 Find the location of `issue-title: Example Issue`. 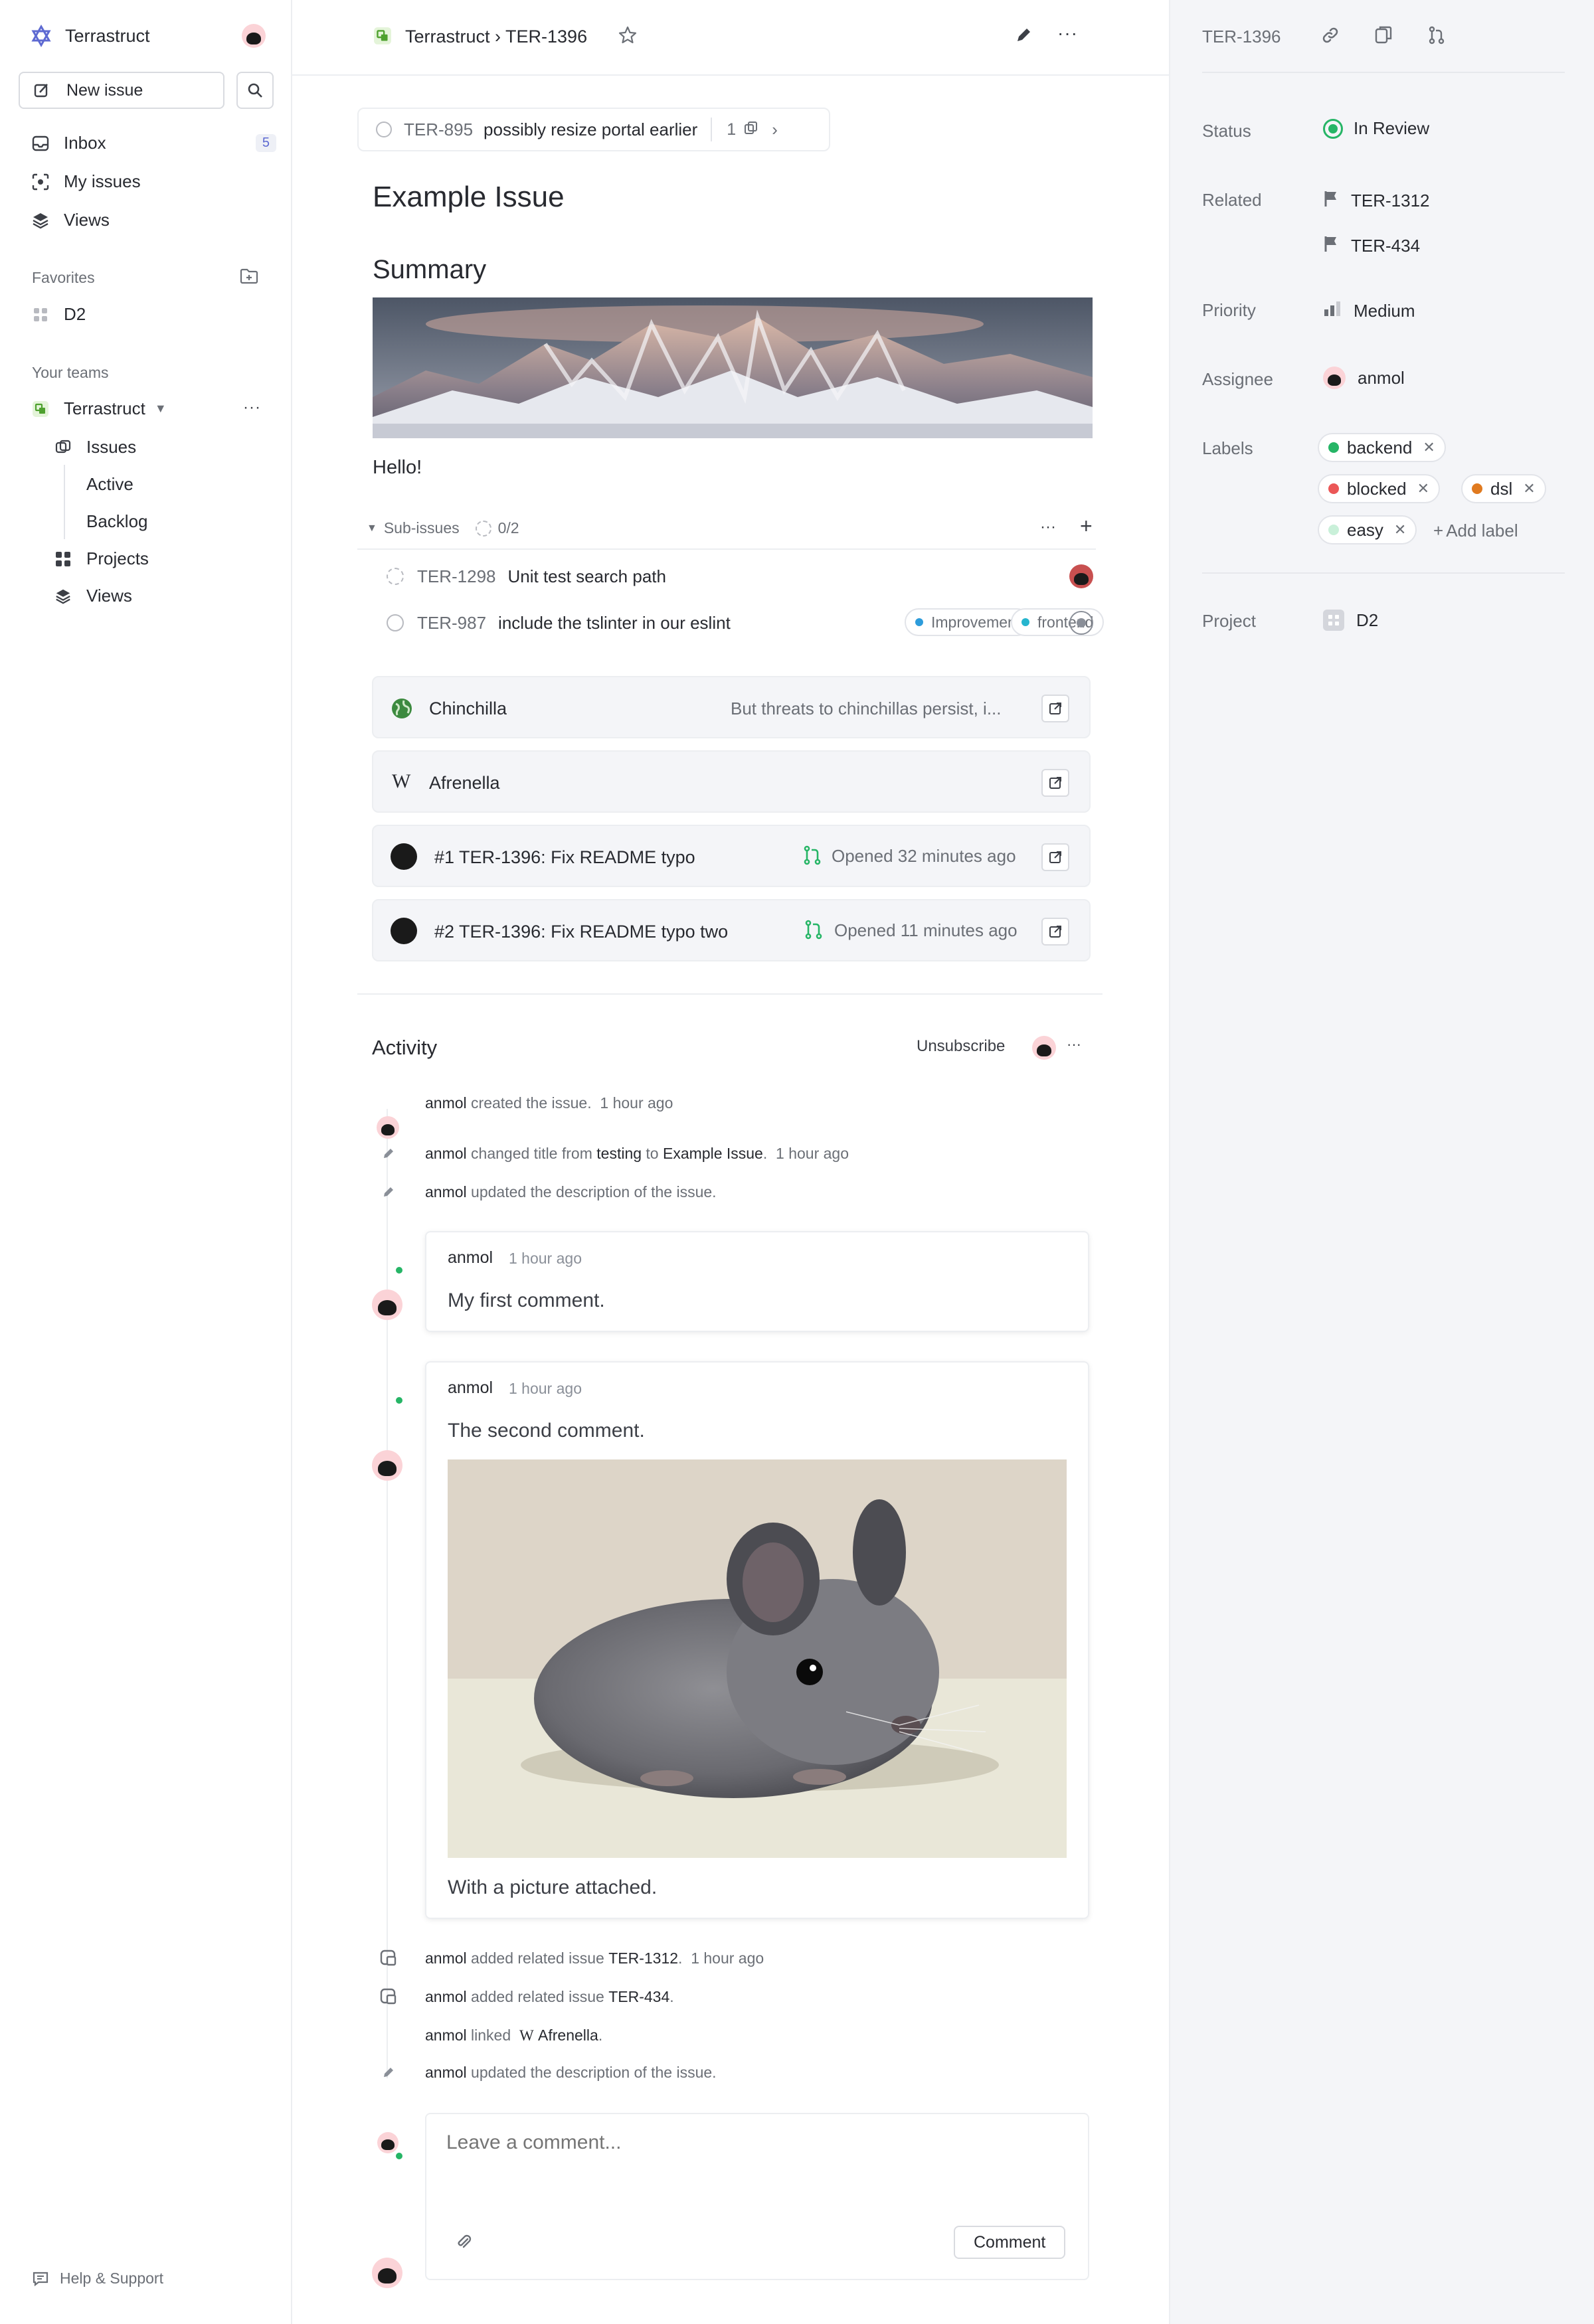

issue-title: Example Issue is located at coordinates (469, 198).